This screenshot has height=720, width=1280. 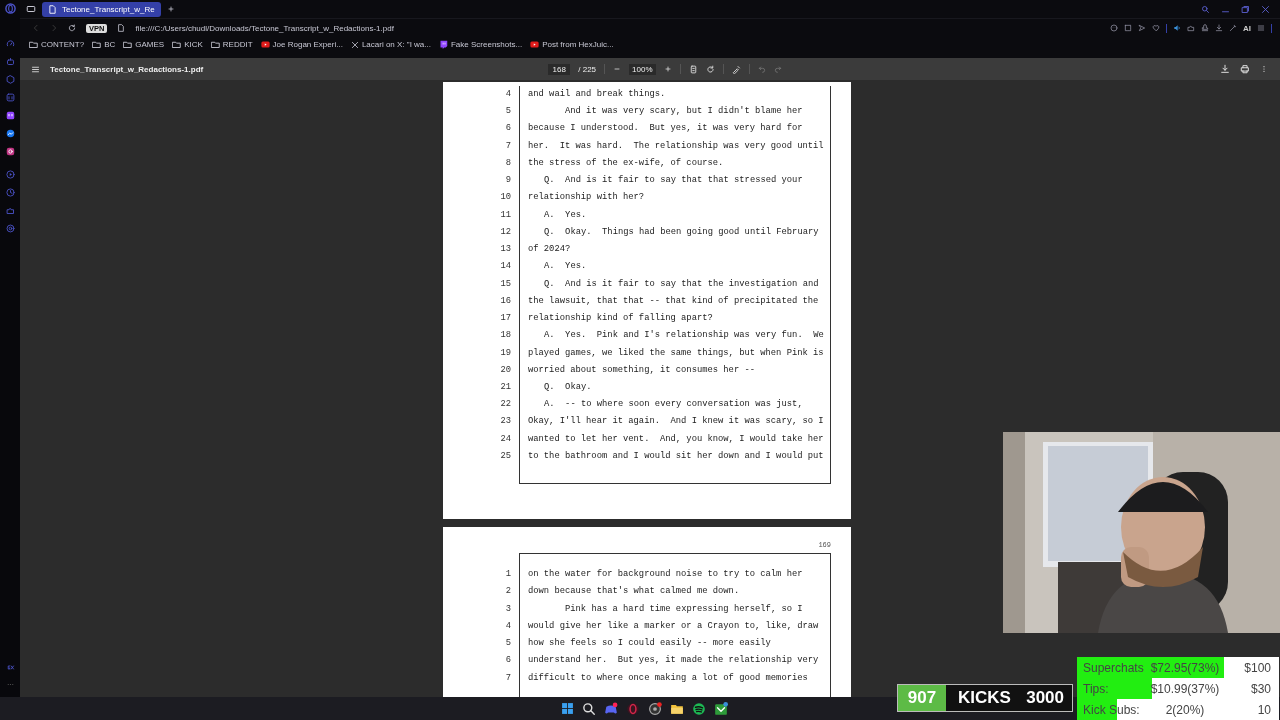 What do you see at coordinates (667, 69) in the screenshot?
I see `zoom-in-icon` at bounding box center [667, 69].